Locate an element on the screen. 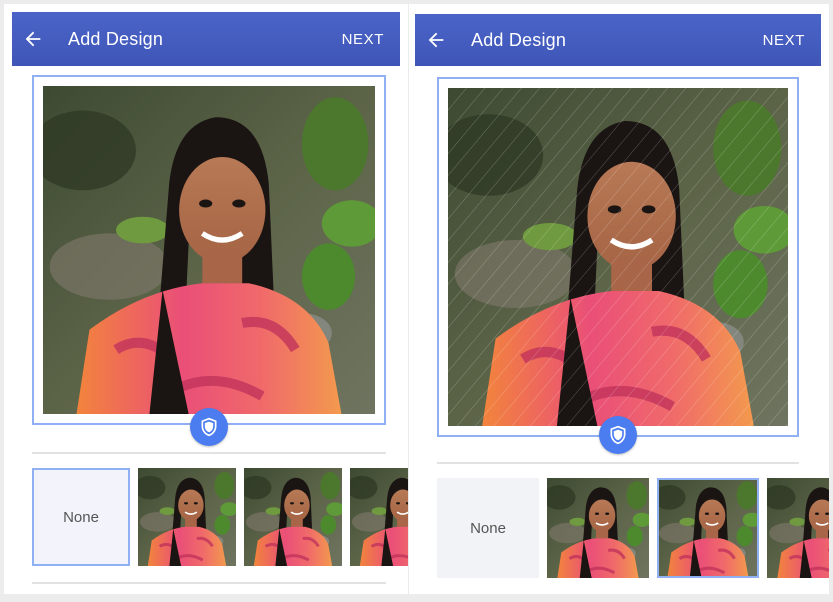 The image size is (833, 602). design-option-thumbnail-selected is located at coordinates (708, 528).